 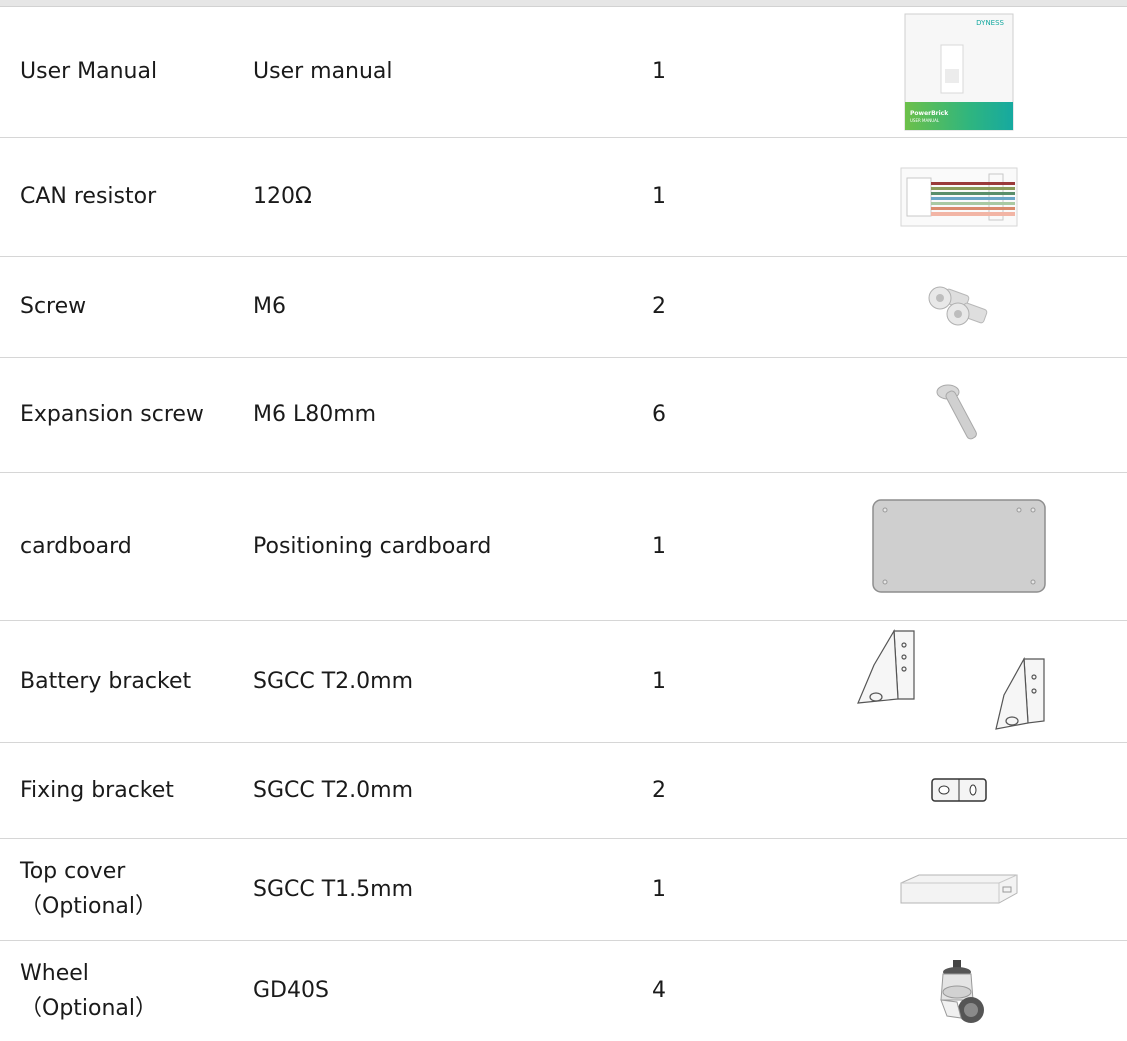 I want to click on table-row: CAN resistor 120Ω 1, so click(x=563, y=197).